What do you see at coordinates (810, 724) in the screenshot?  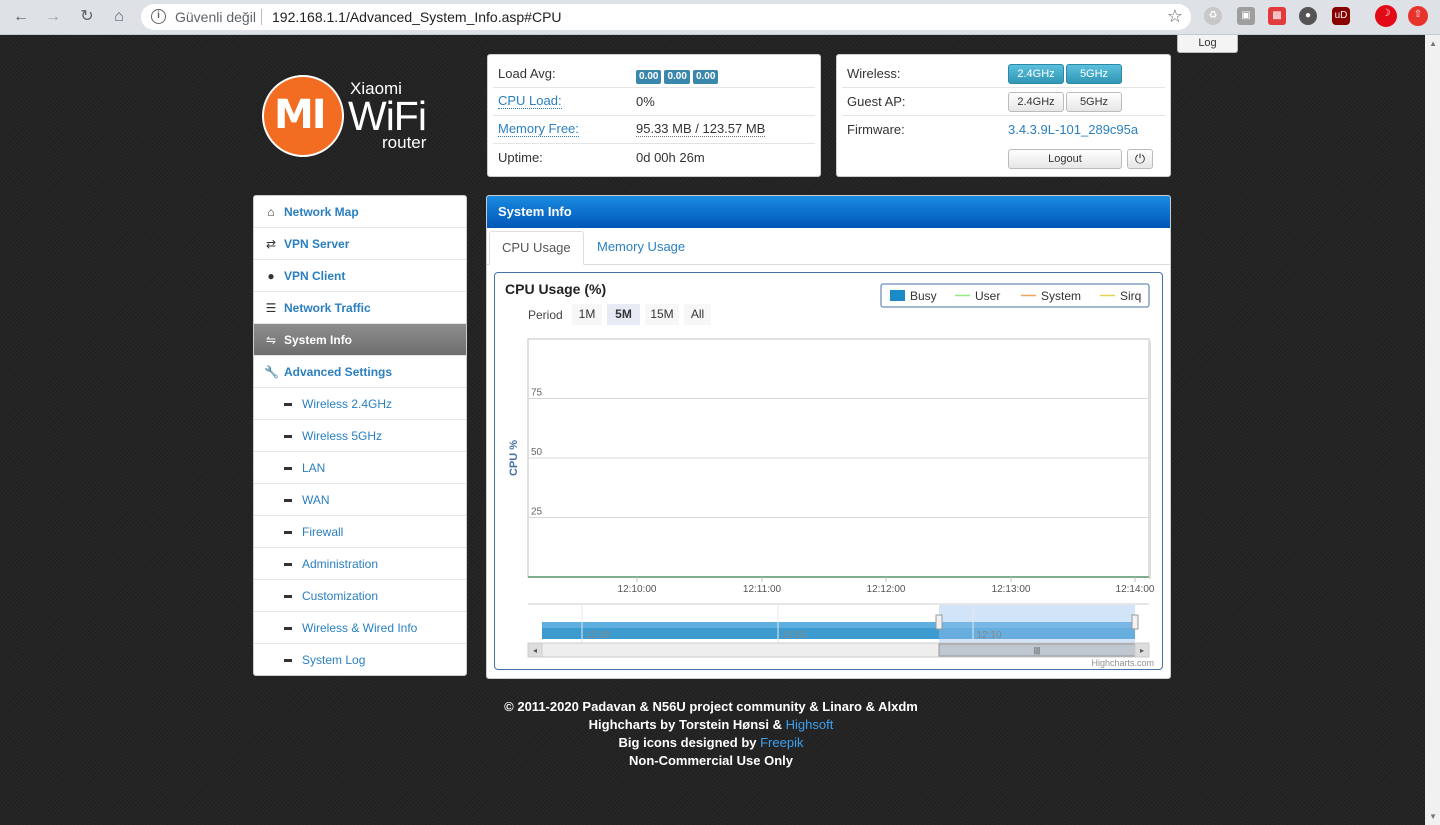 I see `highsoft-link: Highsoft` at bounding box center [810, 724].